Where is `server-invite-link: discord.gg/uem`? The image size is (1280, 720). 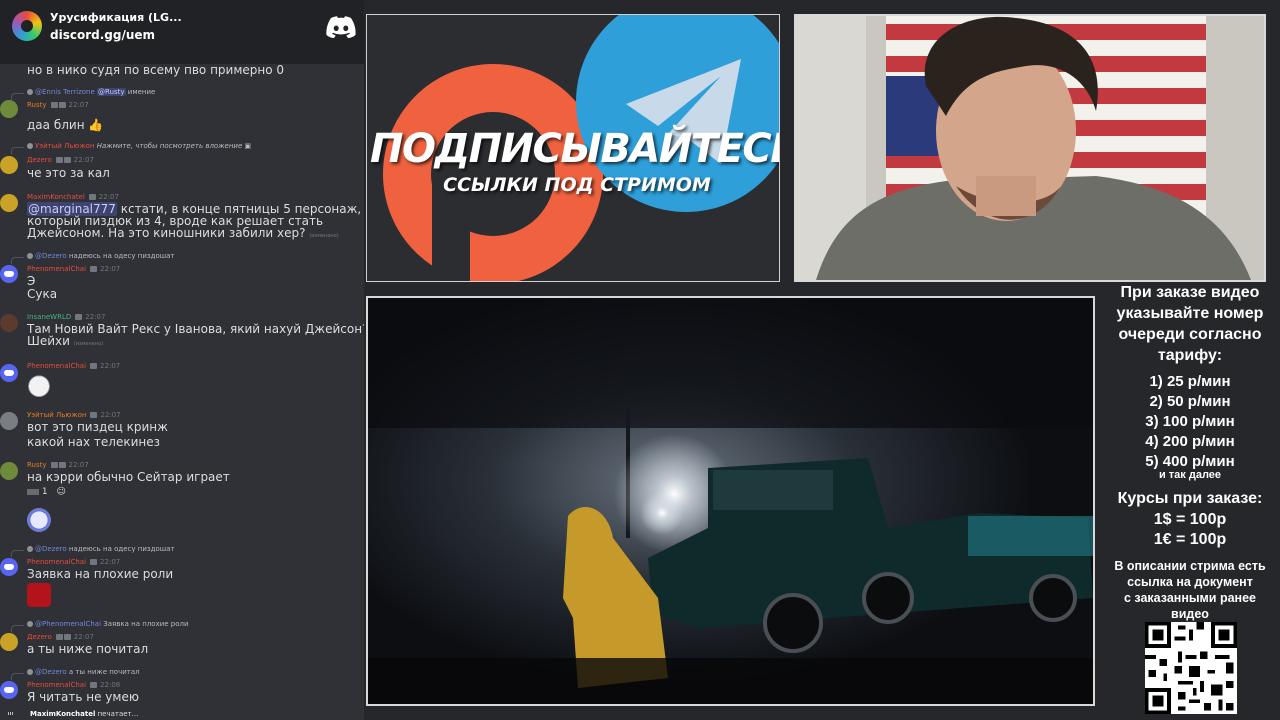
server-invite-link: discord.gg/uem is located at coordinates (102, 35).